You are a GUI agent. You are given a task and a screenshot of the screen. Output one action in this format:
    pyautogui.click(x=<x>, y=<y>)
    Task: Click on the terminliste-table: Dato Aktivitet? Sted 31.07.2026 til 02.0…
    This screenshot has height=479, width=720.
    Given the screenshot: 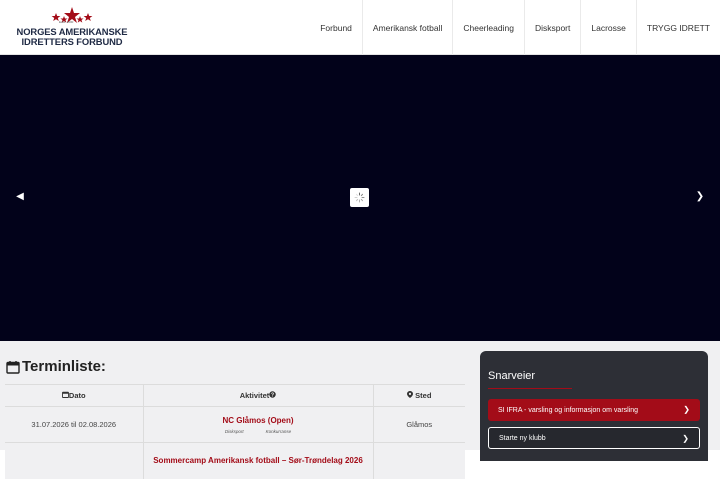 What is the action you would take?
    pyautogui.click(x=235, y=431)
    